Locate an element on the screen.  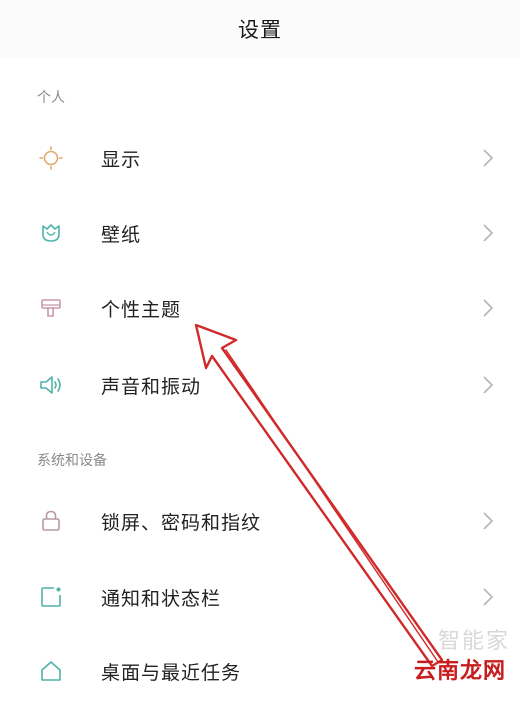
title-bar: 设置 is located at coordinates (260, 29).